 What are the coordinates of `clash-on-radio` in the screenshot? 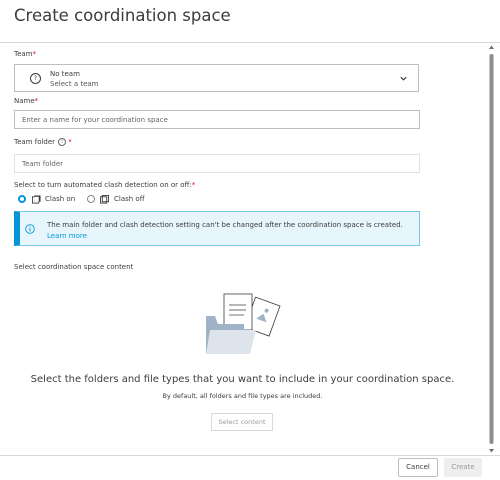 It's located at (22, 199).